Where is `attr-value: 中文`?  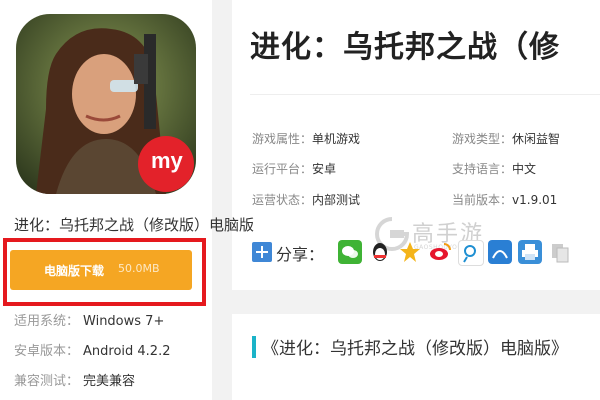 attr-value: 中文 is located at coordinates (524, 169).